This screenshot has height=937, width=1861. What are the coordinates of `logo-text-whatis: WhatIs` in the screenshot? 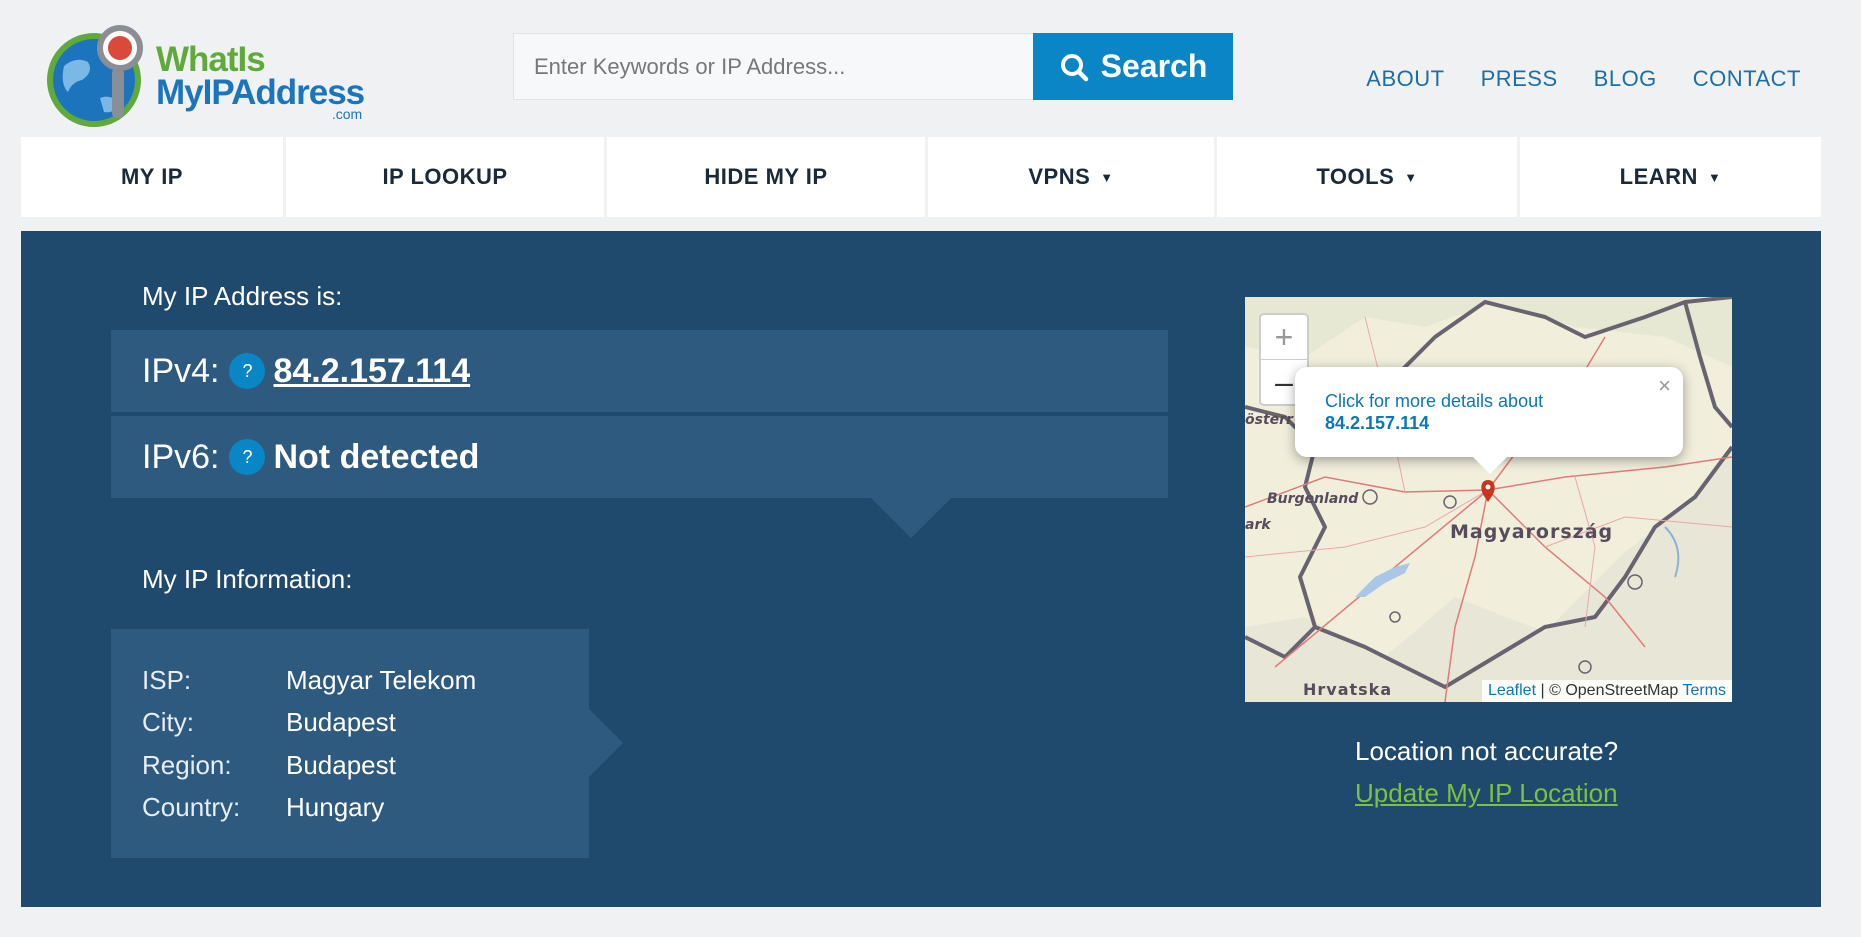 It's located at (211, 59).